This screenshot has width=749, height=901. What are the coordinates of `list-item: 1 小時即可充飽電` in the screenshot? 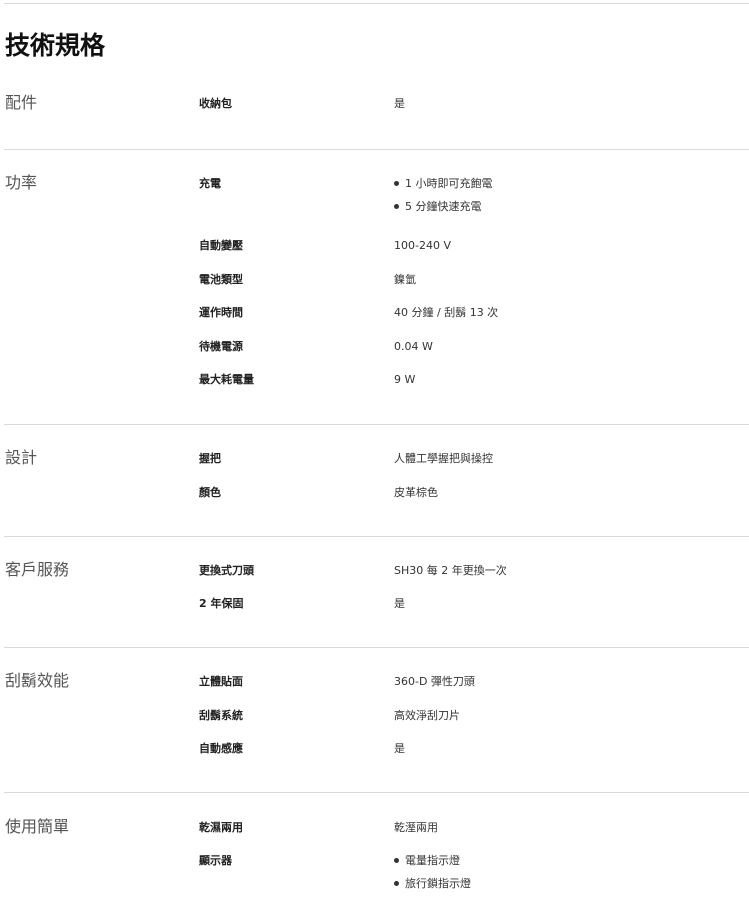 It's located at (443, 186).